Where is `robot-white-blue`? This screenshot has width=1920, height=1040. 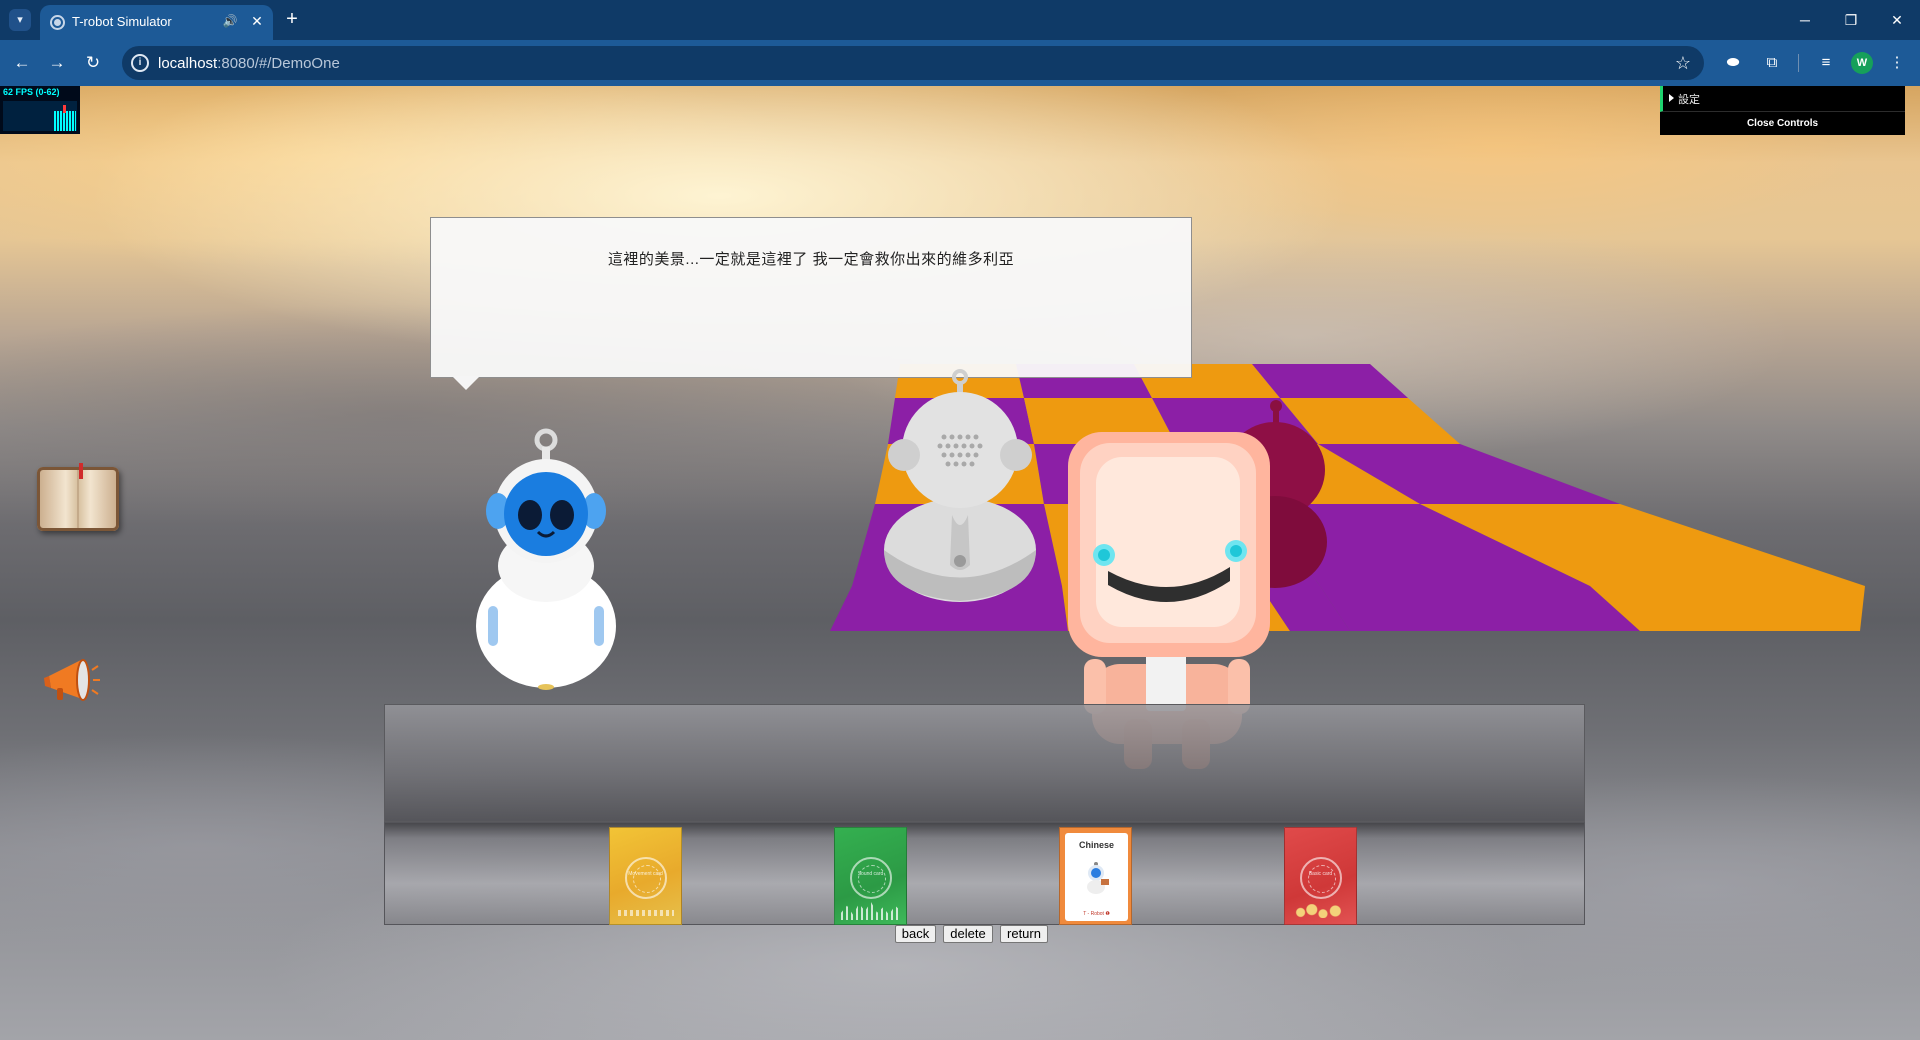
robot-white-blue is located at coordinates (545, 553).